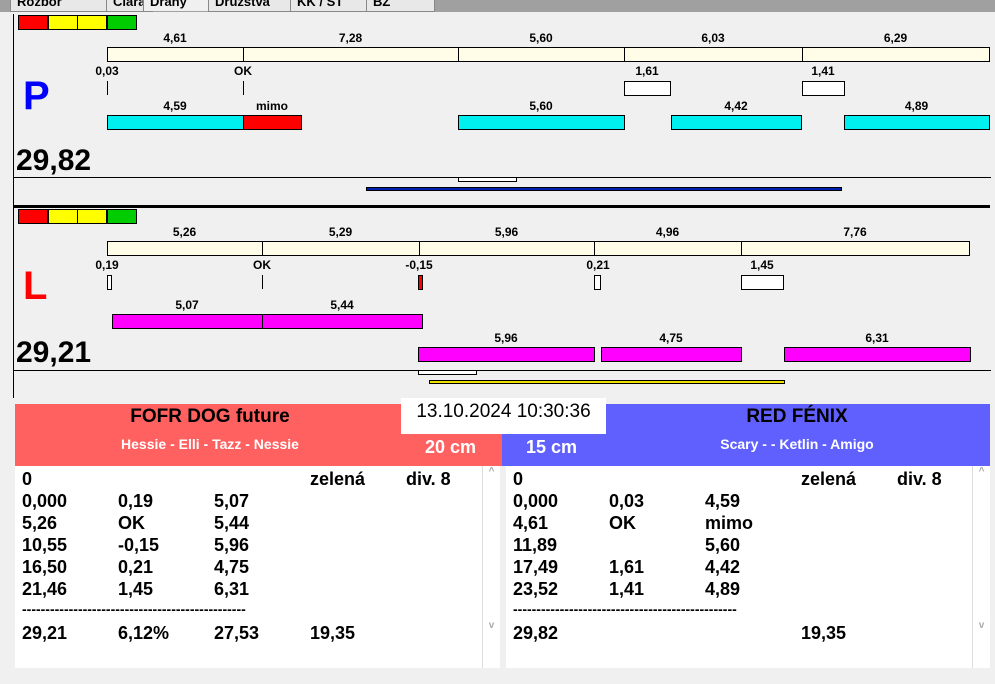 The image size is (995, 684). I want to click on result-cell: 1,41, so click(627, 589).